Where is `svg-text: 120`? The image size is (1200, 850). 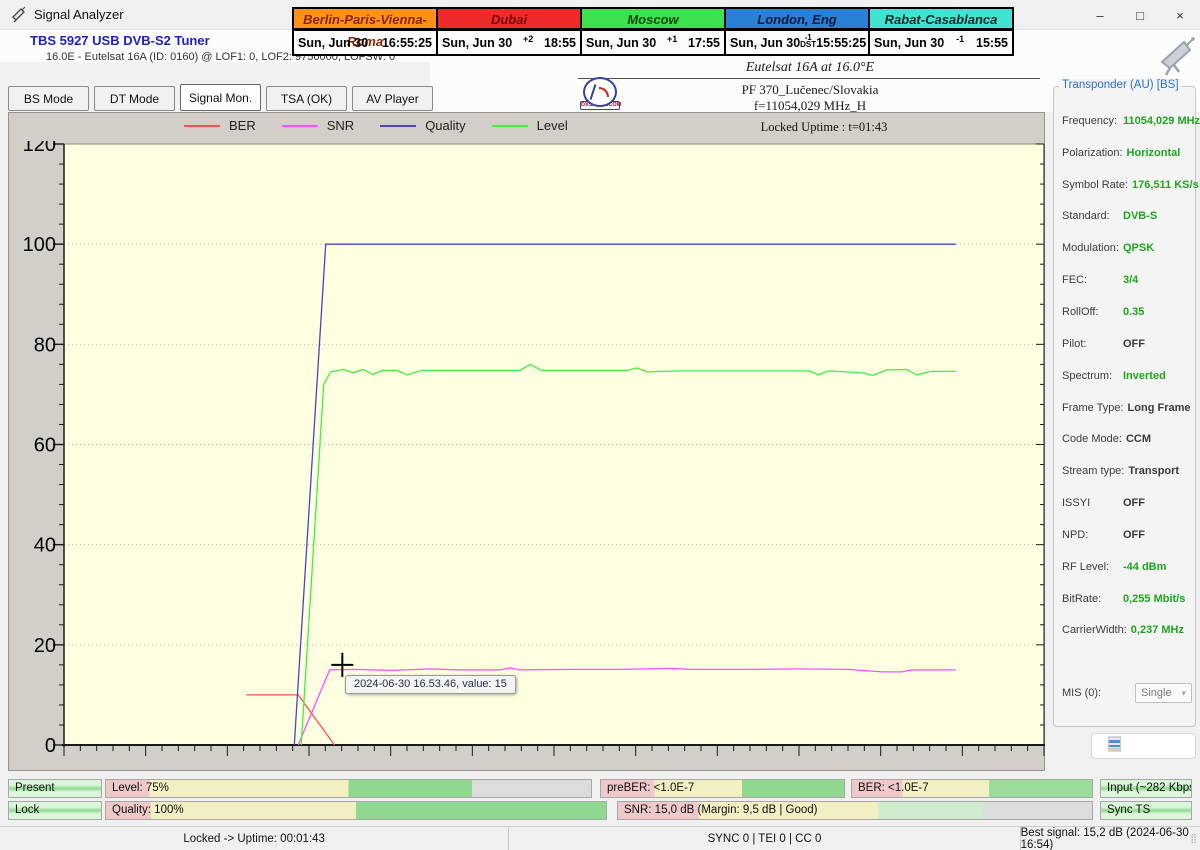
svg-text: 120 is located at coordinates (39, 148).